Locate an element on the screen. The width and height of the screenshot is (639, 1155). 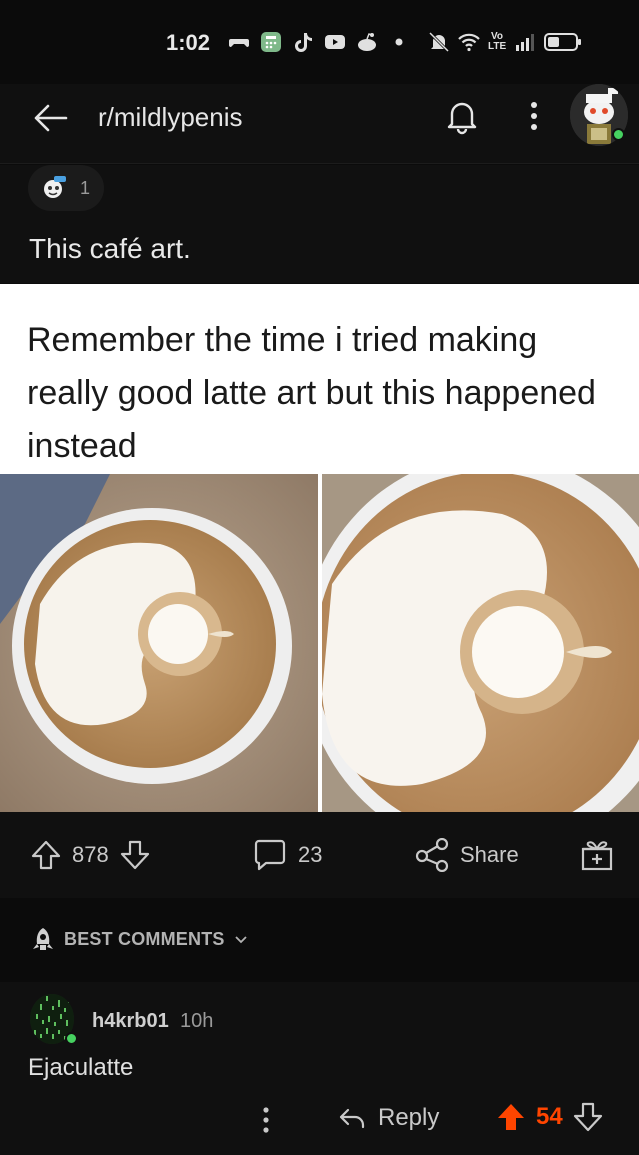
online-status-dot is located at coordinates (618, 134).